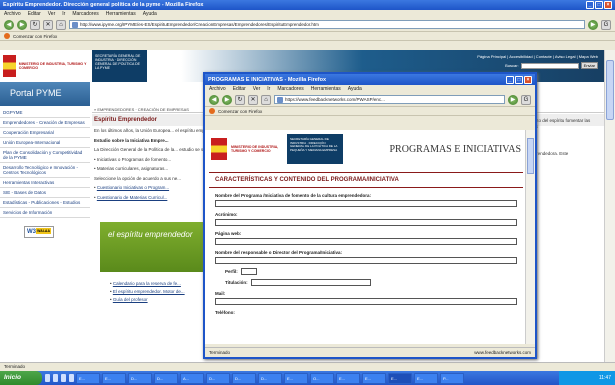 The width and height of the screenshot is (615, 385). I want to click on sidebar-item: Cooperación Empresarial, so click(45, 133).